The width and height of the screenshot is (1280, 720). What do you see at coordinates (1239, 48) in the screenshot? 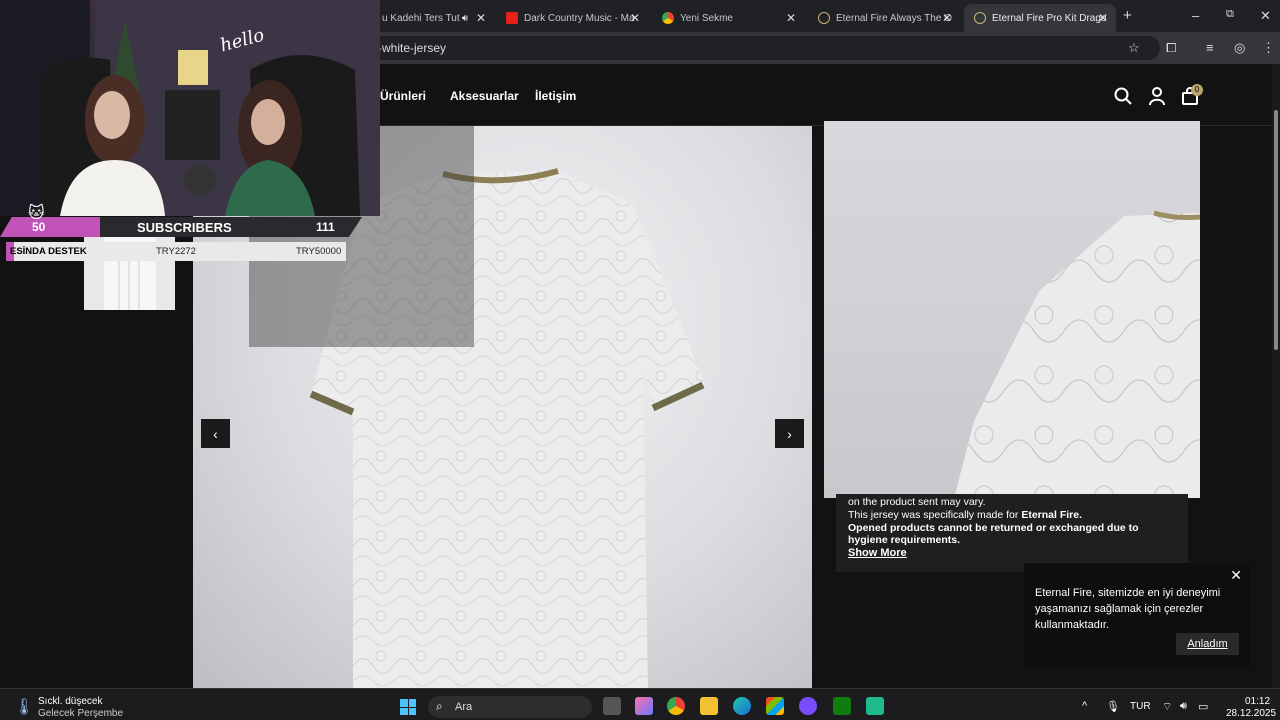
I see `profile-icon: ◎` at bounding box center [1239, 48].